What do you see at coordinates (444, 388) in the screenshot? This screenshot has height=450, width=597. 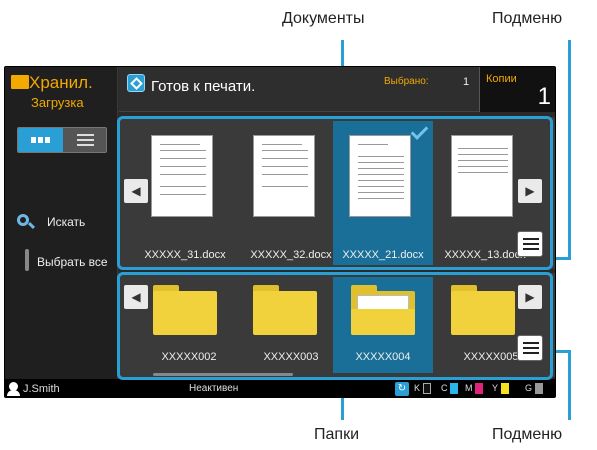 I see `ink-label-c: C` at bounding box center [444, 388].